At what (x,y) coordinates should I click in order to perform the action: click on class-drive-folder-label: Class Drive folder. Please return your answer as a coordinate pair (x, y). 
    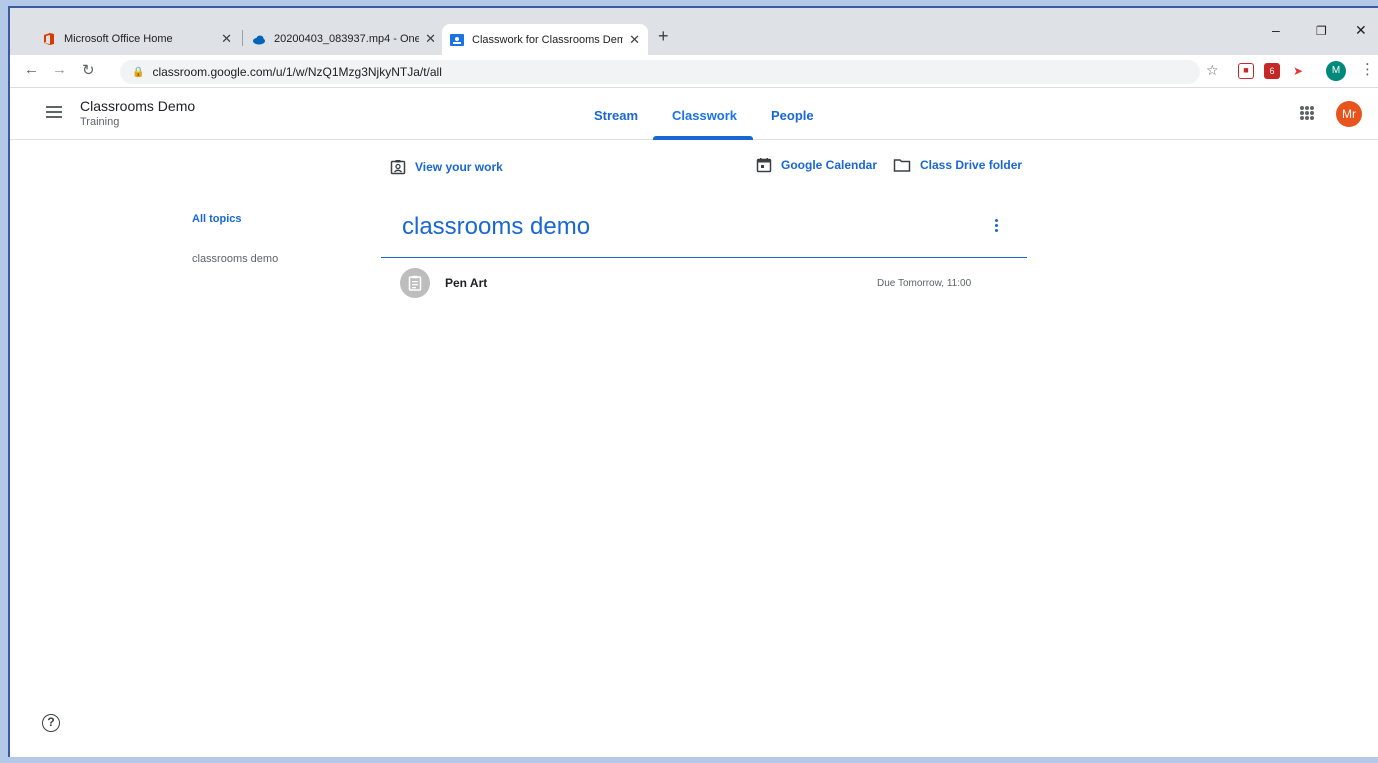
    Looking at the image, I should click on (971, 165).